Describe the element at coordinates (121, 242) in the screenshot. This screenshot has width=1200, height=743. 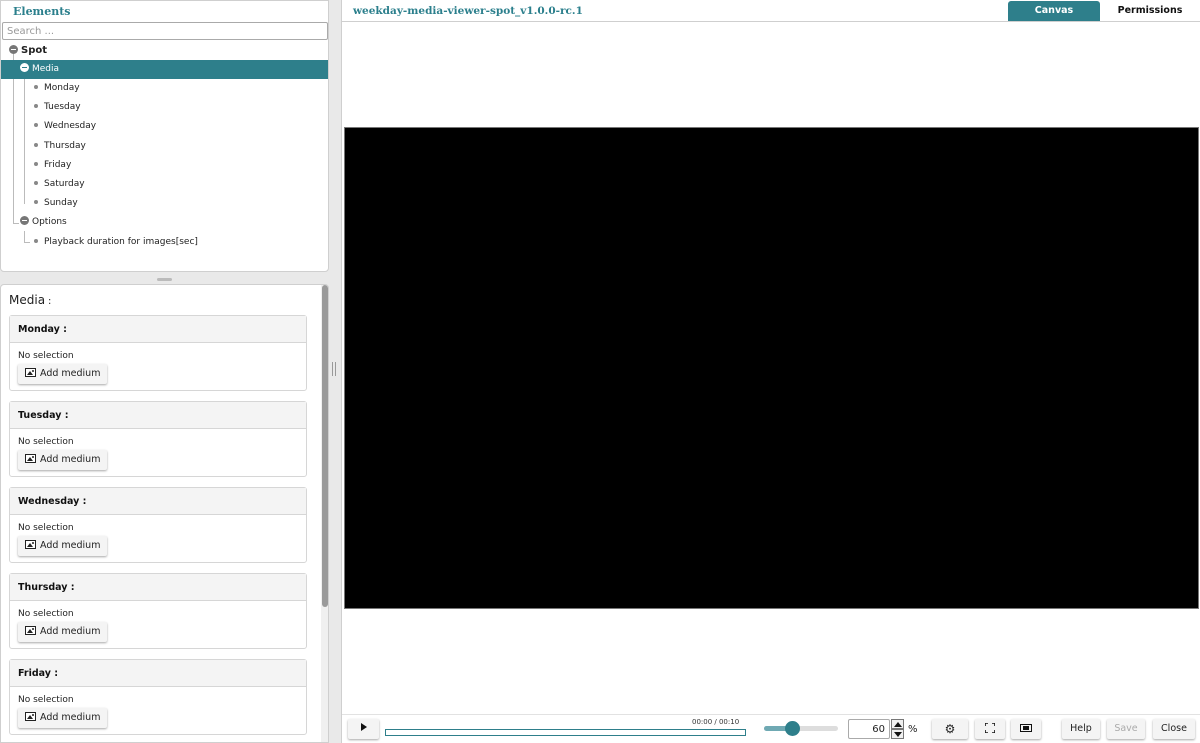
I see `tree-node-label: Playback duration for images[sec]` at that location.